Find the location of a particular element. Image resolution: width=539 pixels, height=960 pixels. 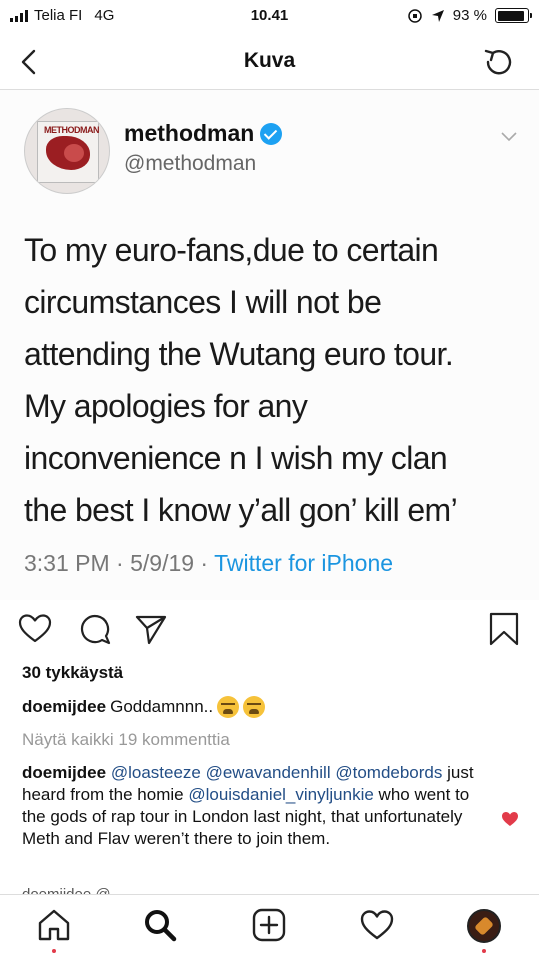

activity-heart-icon is located at coordinates (377, 925).